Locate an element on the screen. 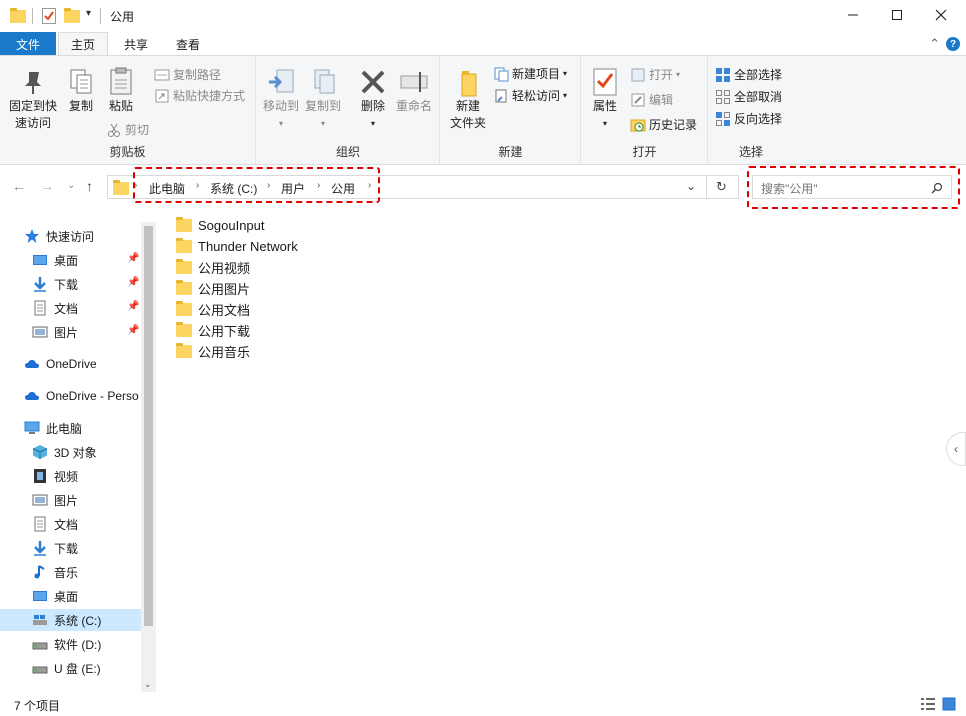  select-none-button: 全部取消 is located at coordinates (748, 96).